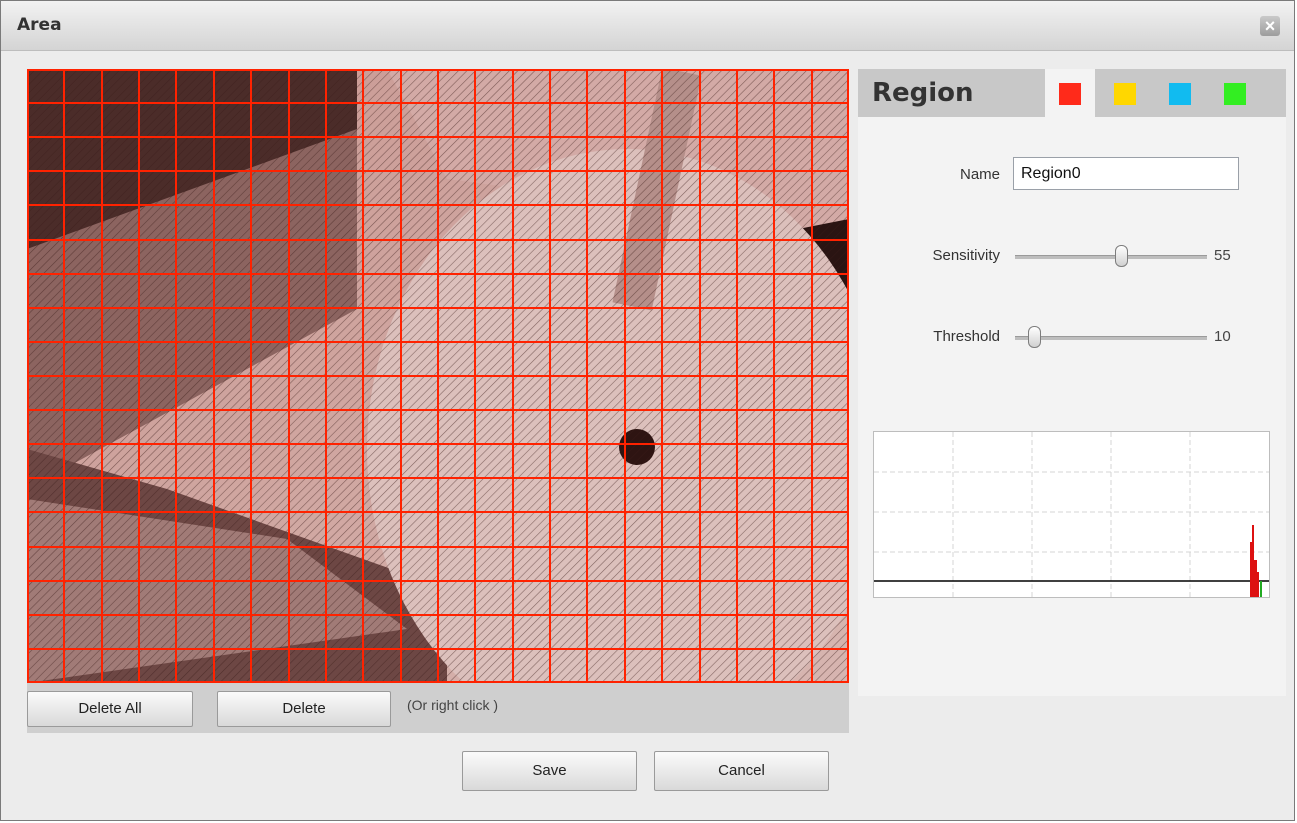 The image size is (1297, 823). Describe the element at coordinates (1121, 256) in the screenshot. I see `sensitivity-slider-thumb` at that location.